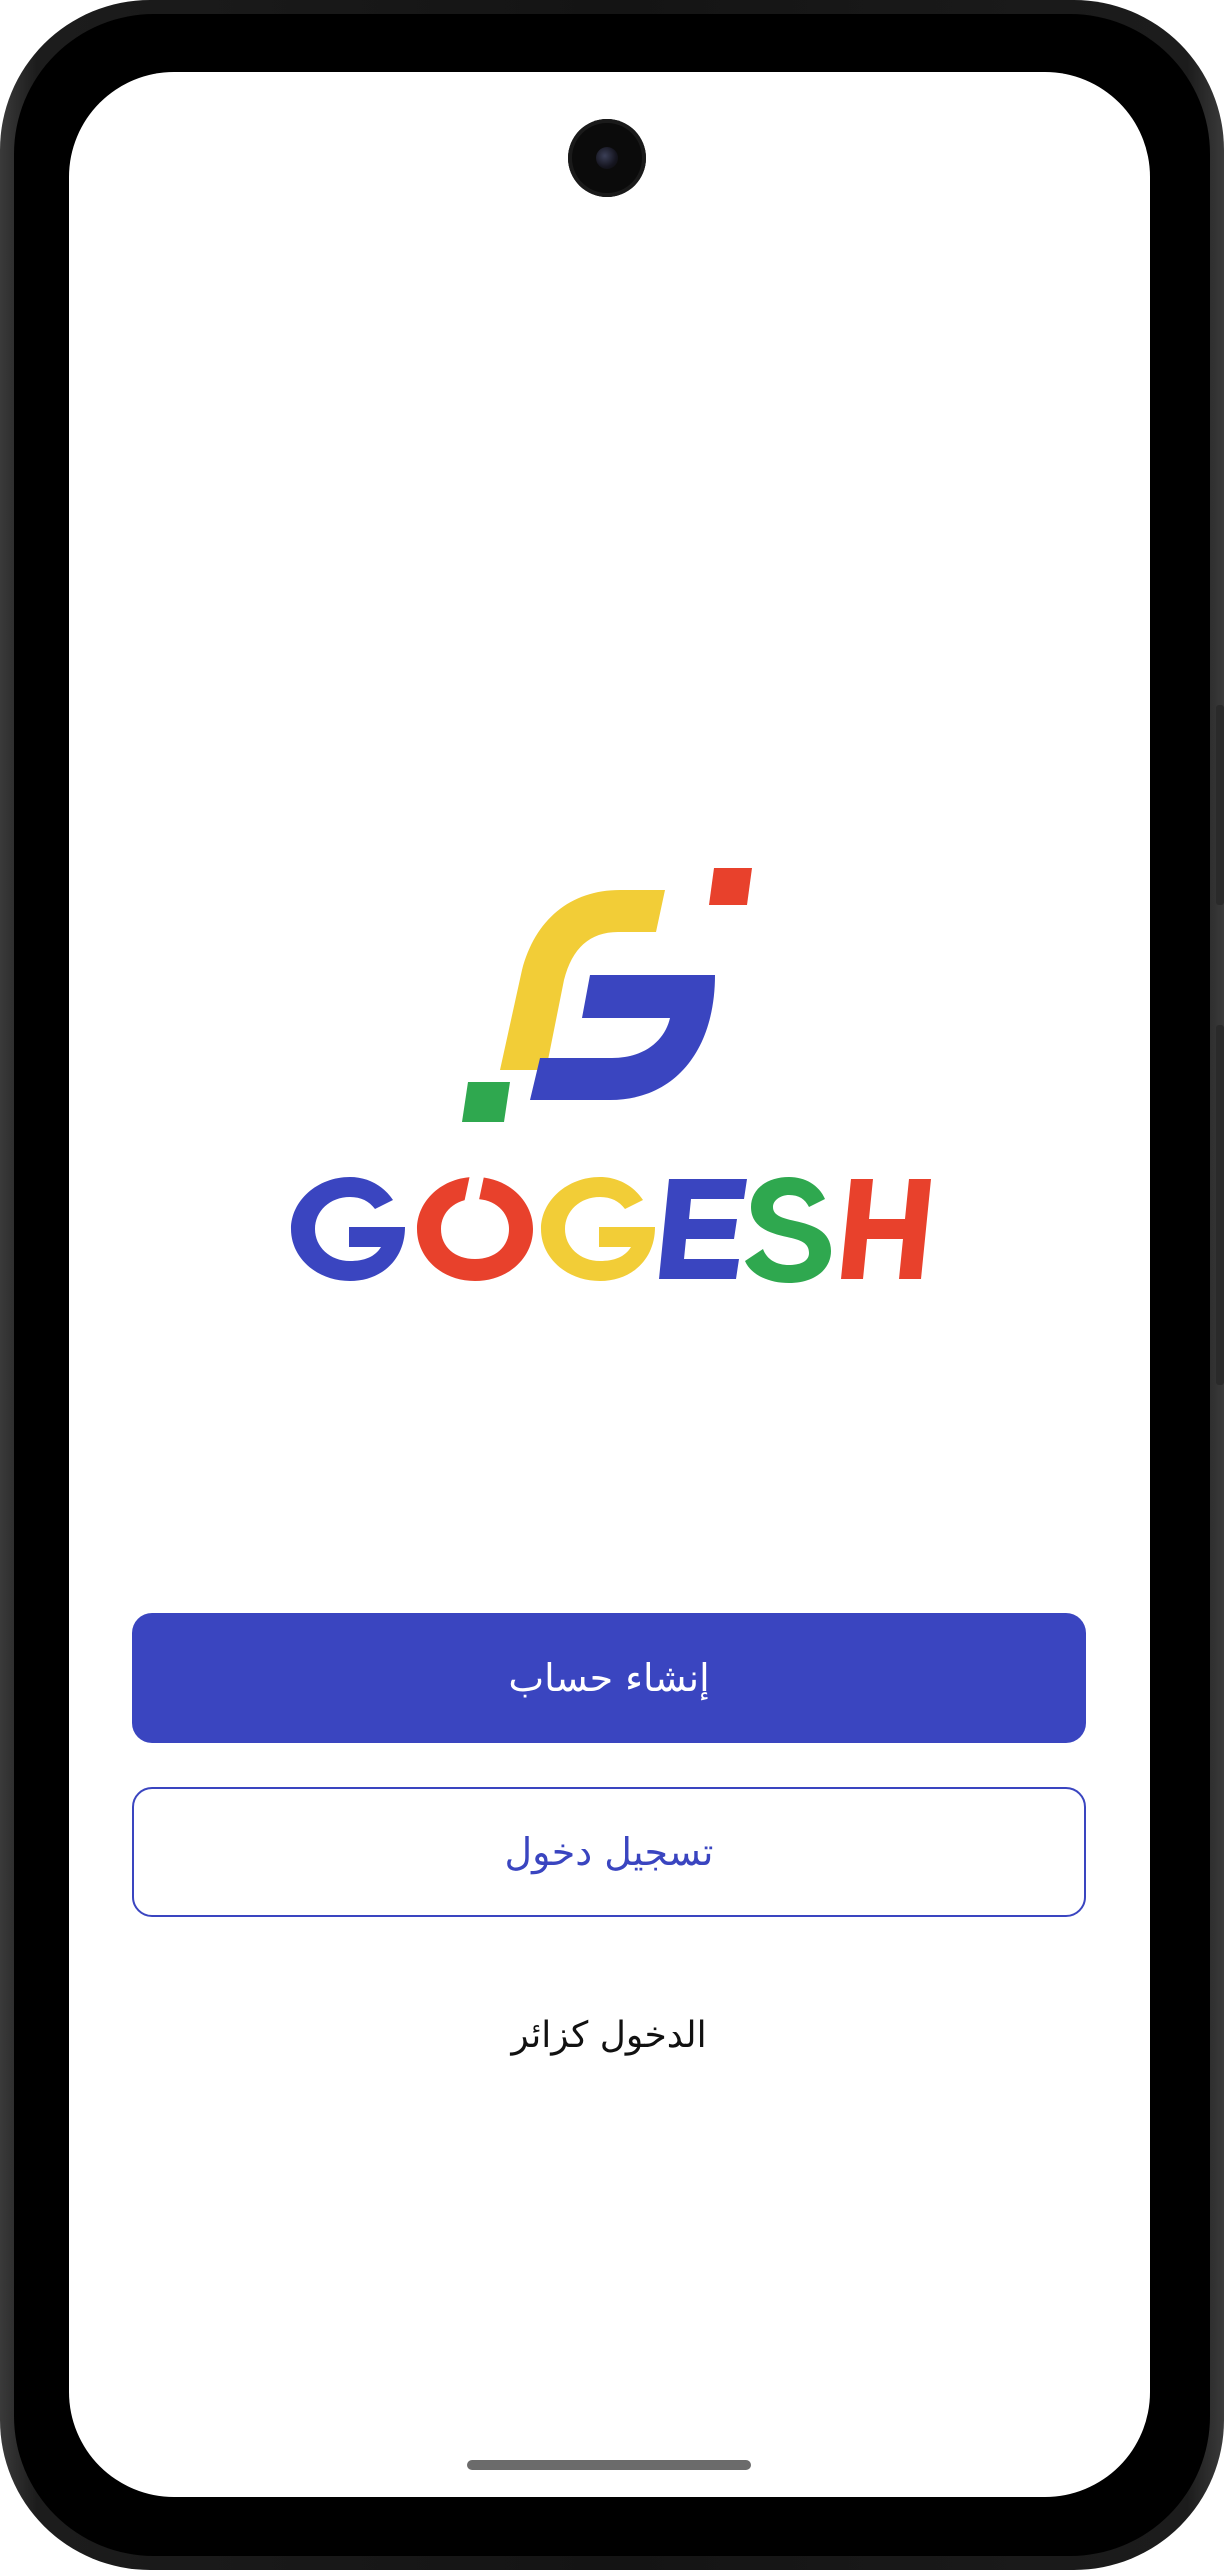 The height and width of the screenshot is (2570, 1224). I want to click on wordmark-letter-o1, so click(475, 1223).